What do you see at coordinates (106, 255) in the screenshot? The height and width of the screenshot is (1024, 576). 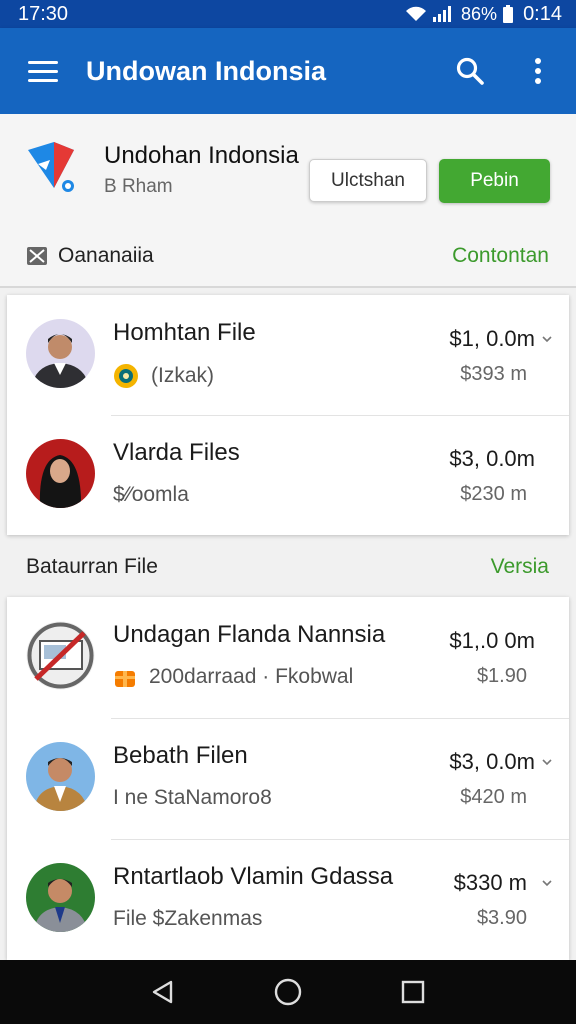 I see `section-title: Oananaiia` at bounding box center [106, 255].